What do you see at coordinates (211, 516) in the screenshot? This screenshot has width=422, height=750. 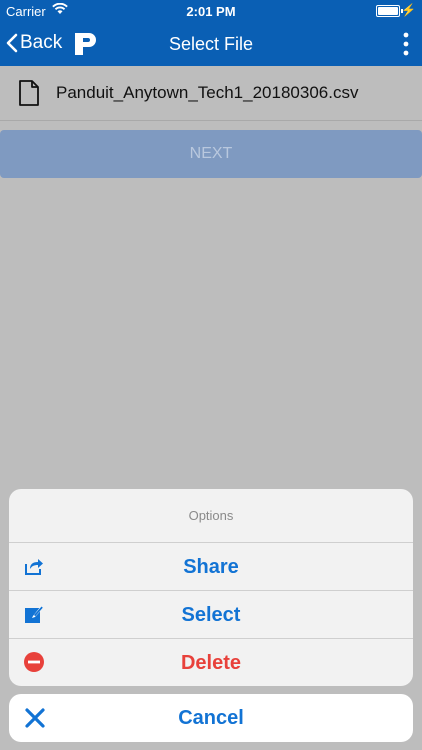 I see `action-sheet-title: Options` at bounding box center [211, 516].